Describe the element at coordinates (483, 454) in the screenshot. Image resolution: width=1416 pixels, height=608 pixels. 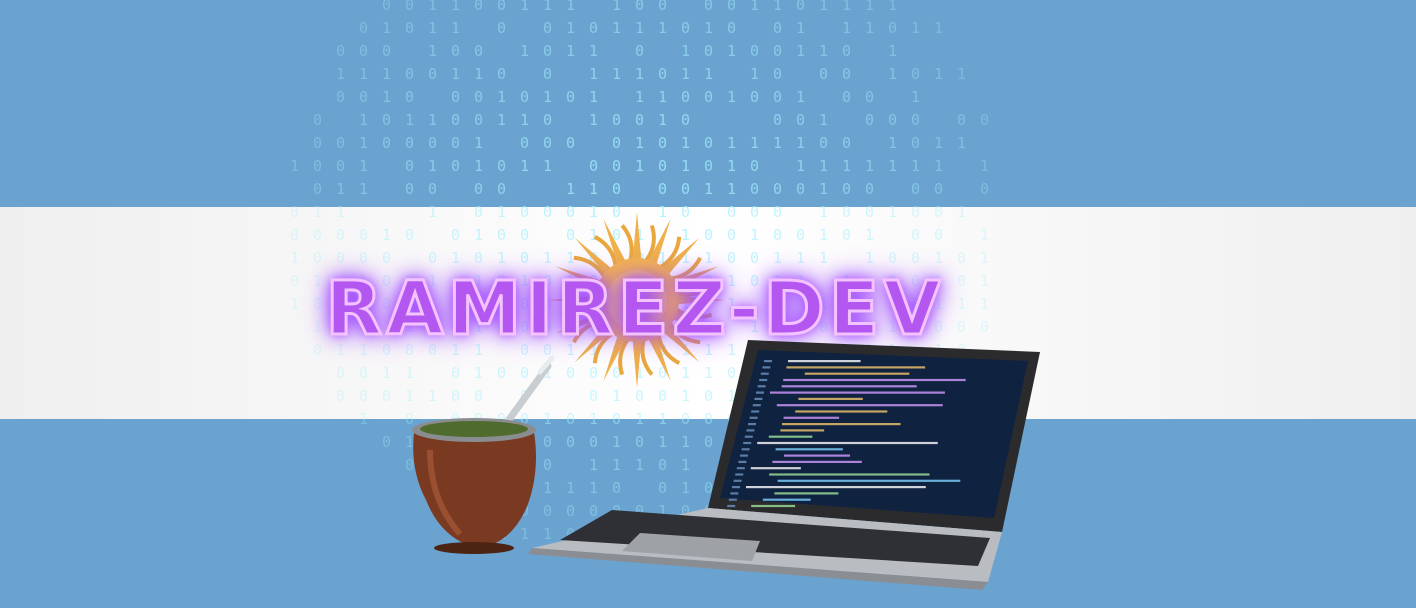
I see `mate-gourd-icon` at that location.